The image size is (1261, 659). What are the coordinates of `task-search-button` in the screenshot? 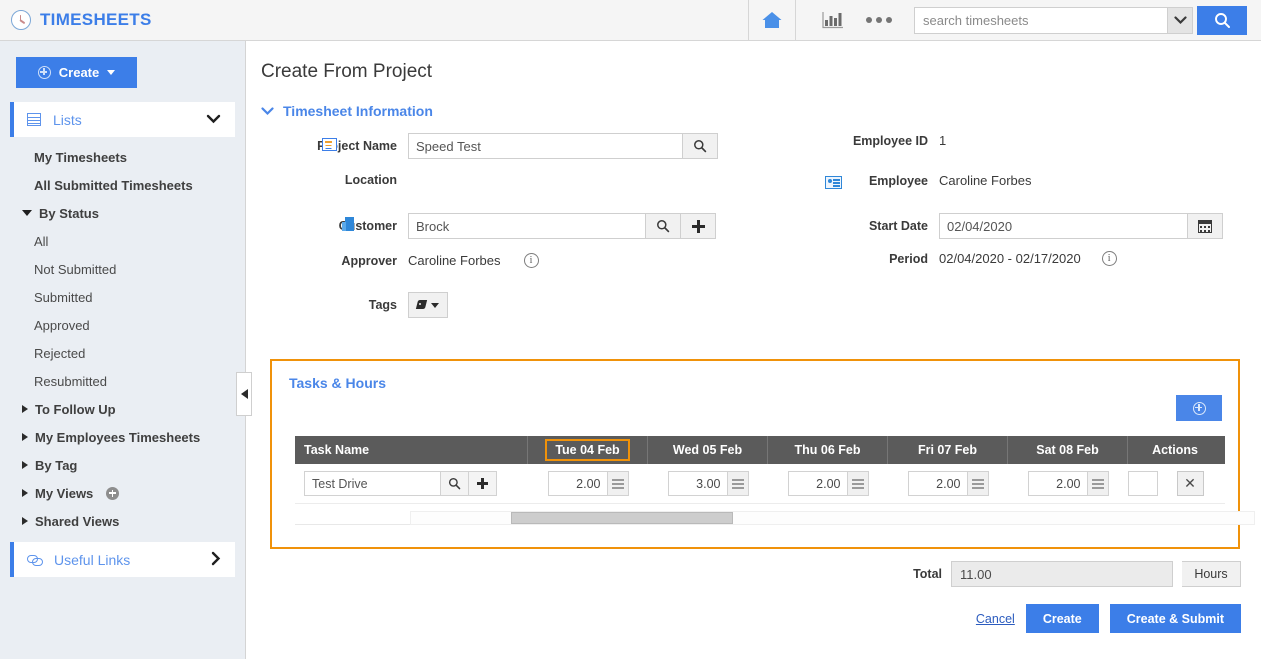 It's located at (454, 483).